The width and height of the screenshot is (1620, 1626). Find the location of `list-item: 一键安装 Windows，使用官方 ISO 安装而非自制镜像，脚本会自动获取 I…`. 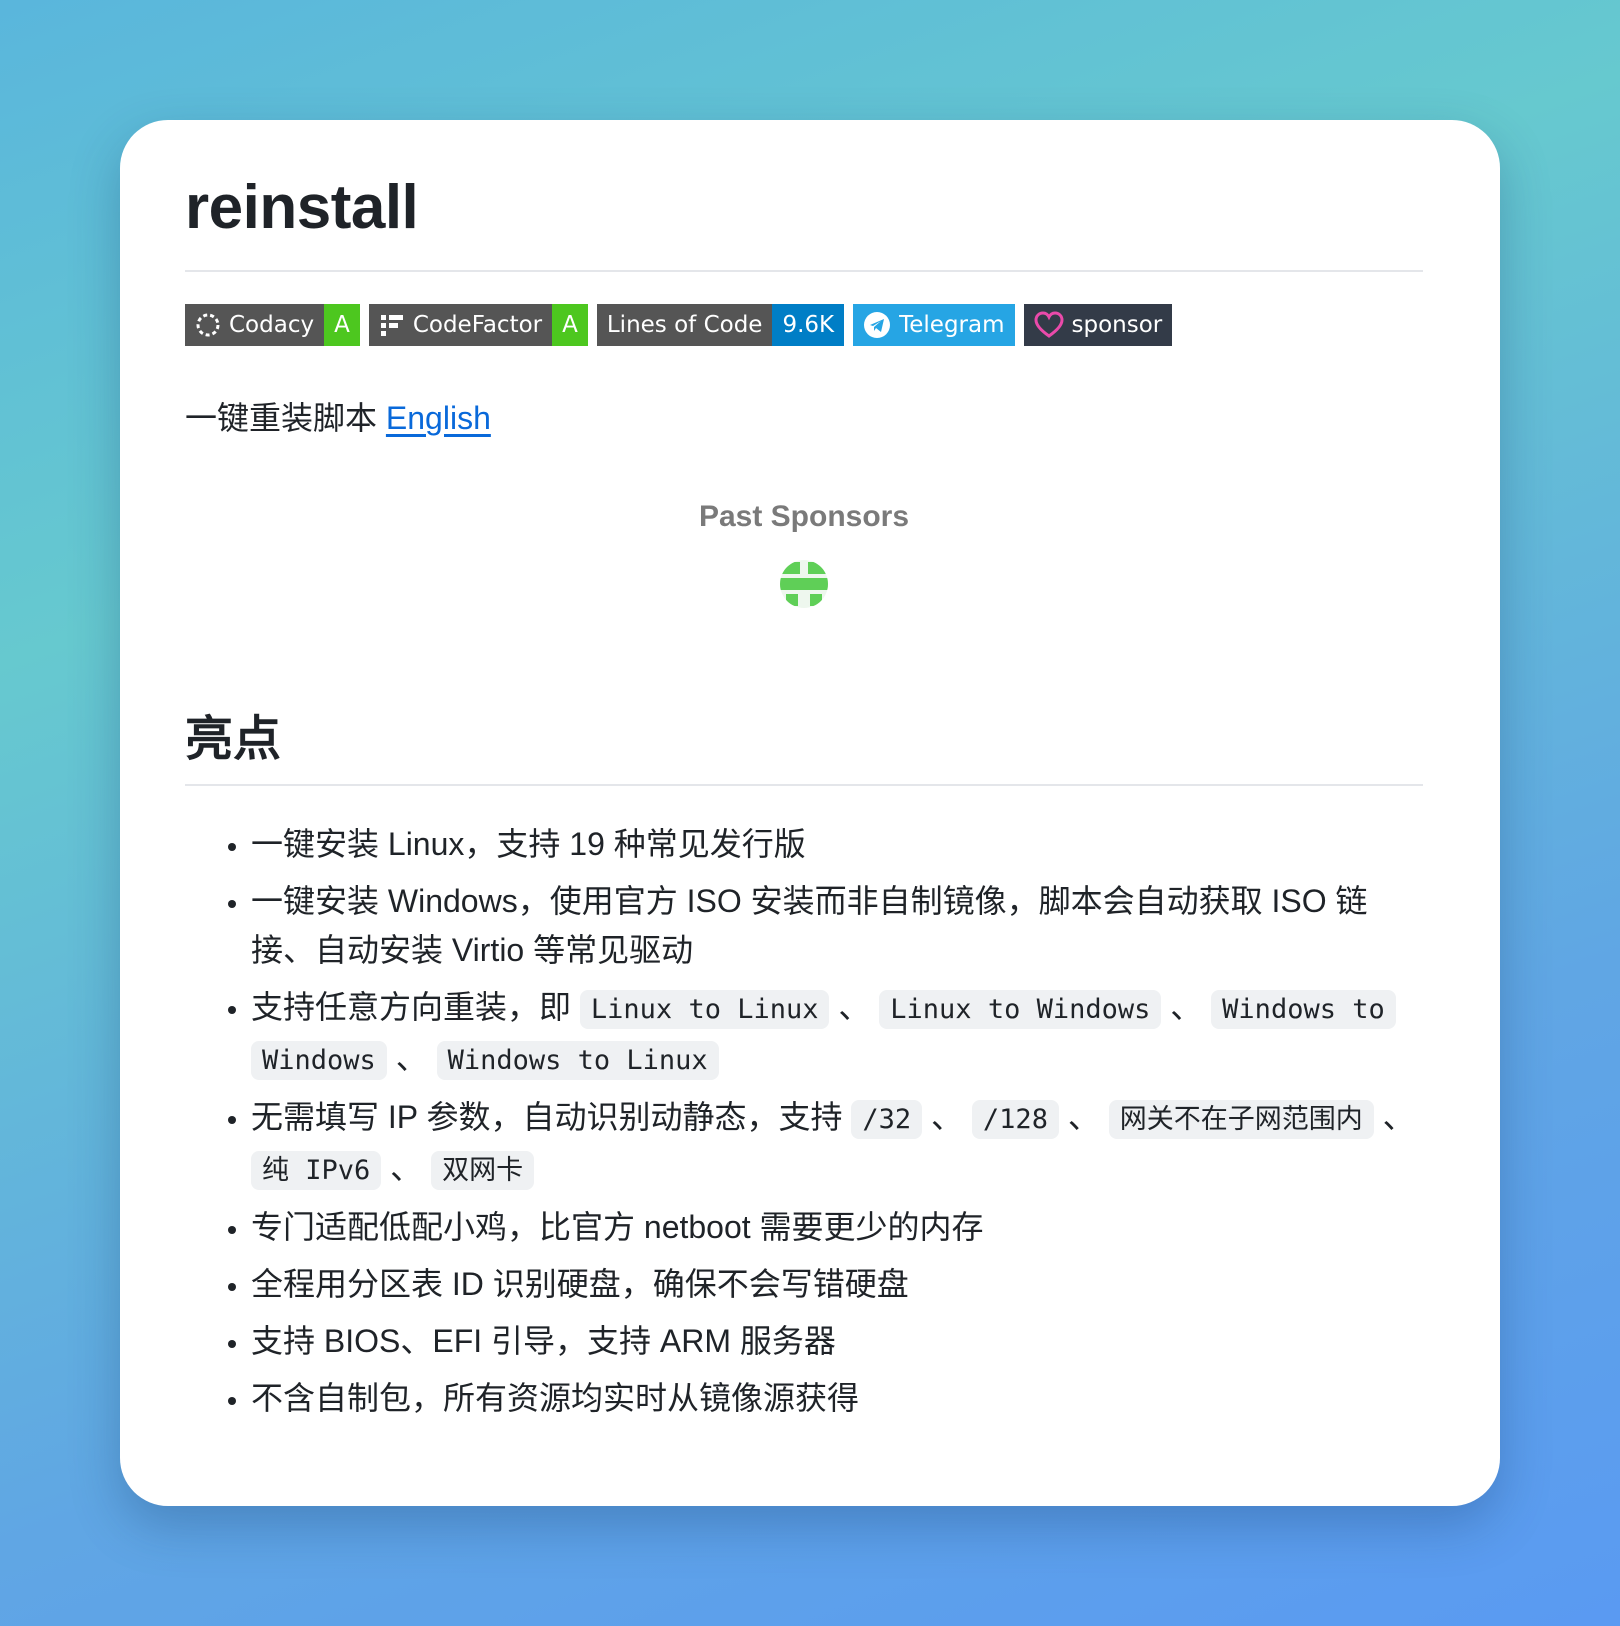

list-item: 一键安装 Windows，使用官方 ISO 安装而非自制镜像，脚本会自动获取 I… is located at coordinates (837, 926).